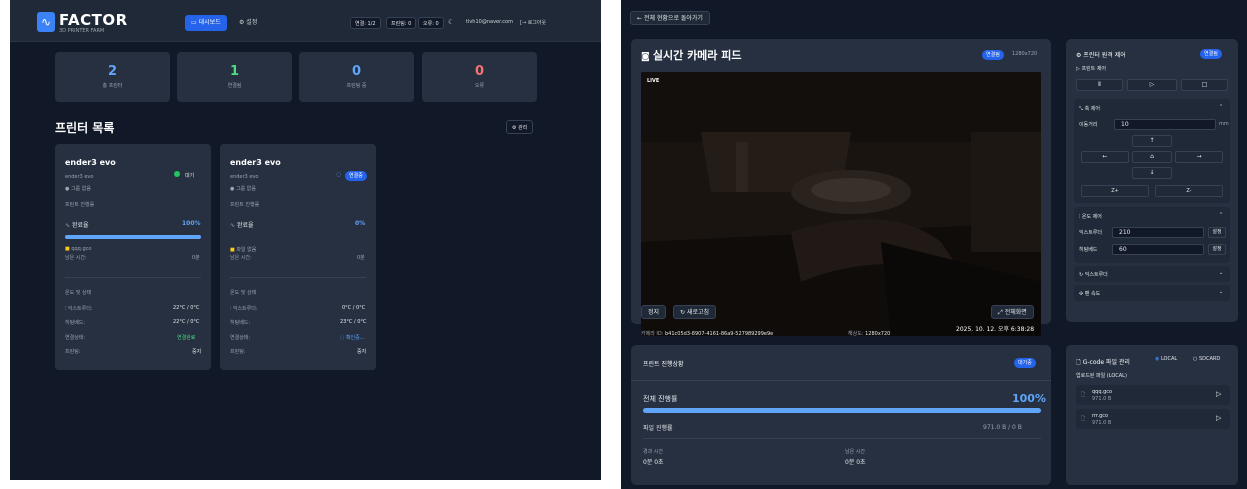  What do you see at coordinates (195, 22) in the screenshot?
I see `monitor-icon: ▭` at bounding box center [195, 22].